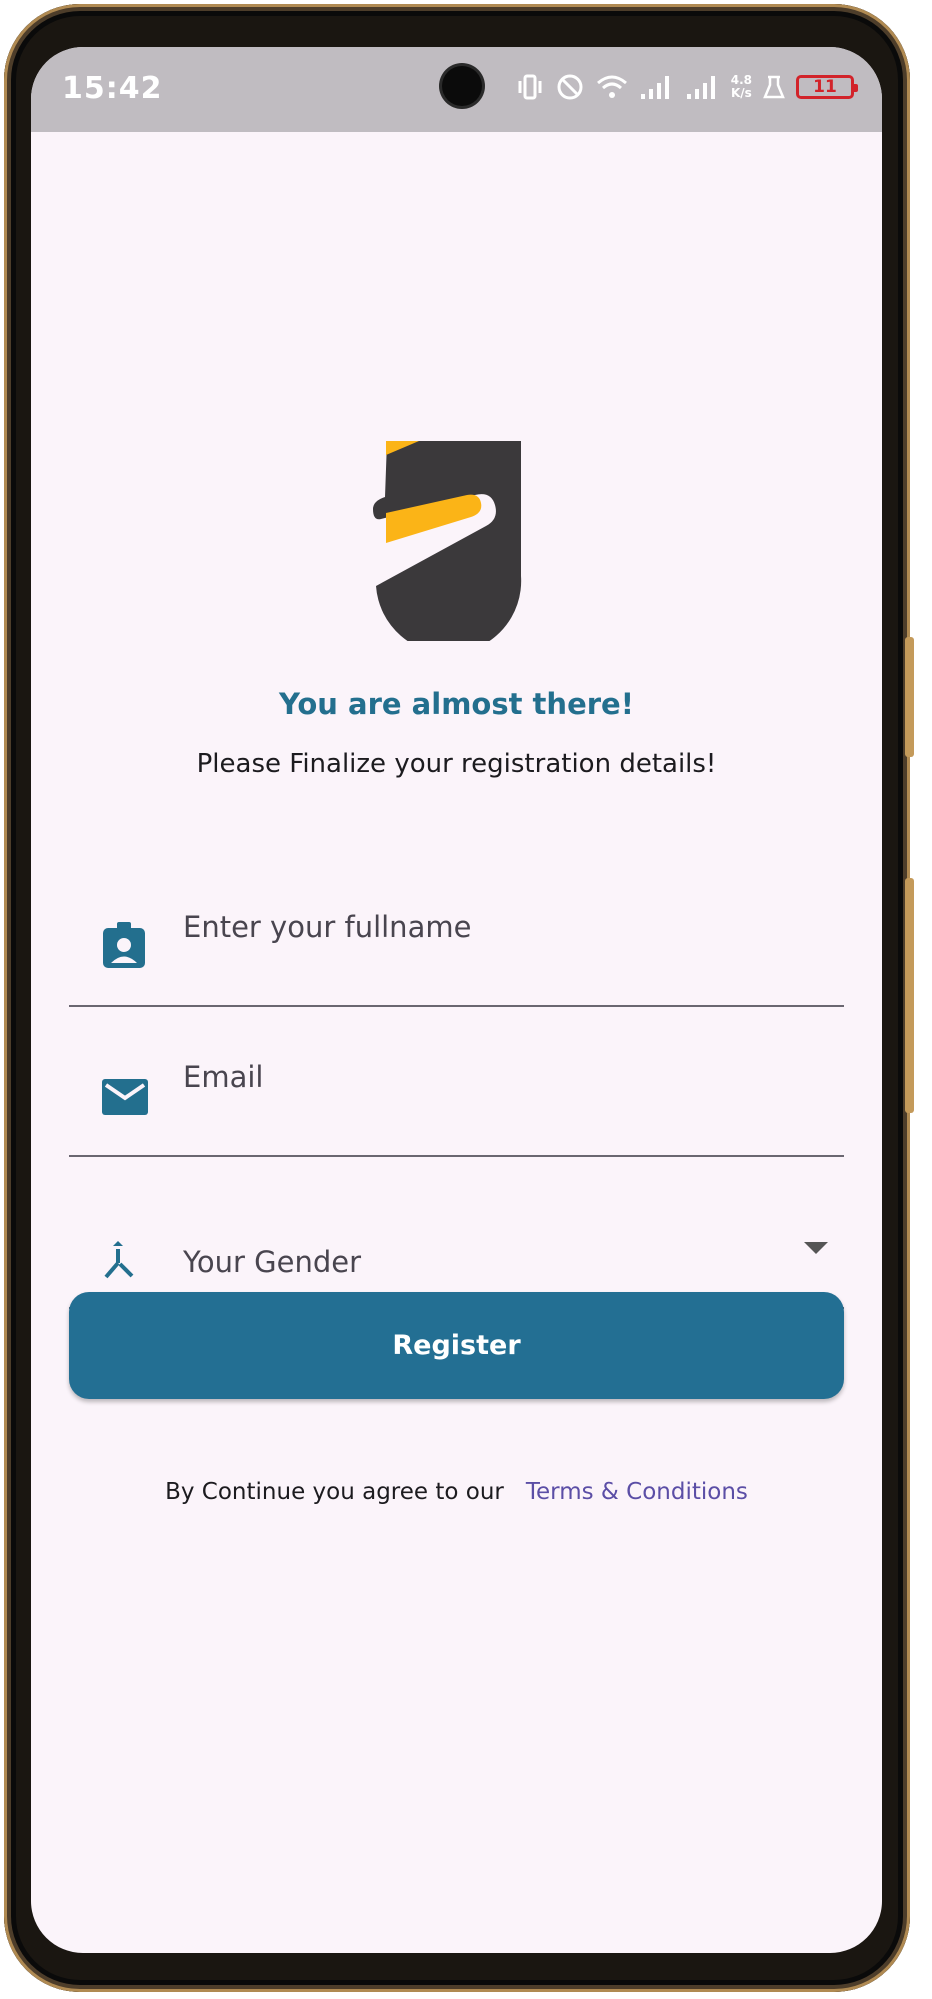  I want to click on battery-level: 11, so click(825, 87).